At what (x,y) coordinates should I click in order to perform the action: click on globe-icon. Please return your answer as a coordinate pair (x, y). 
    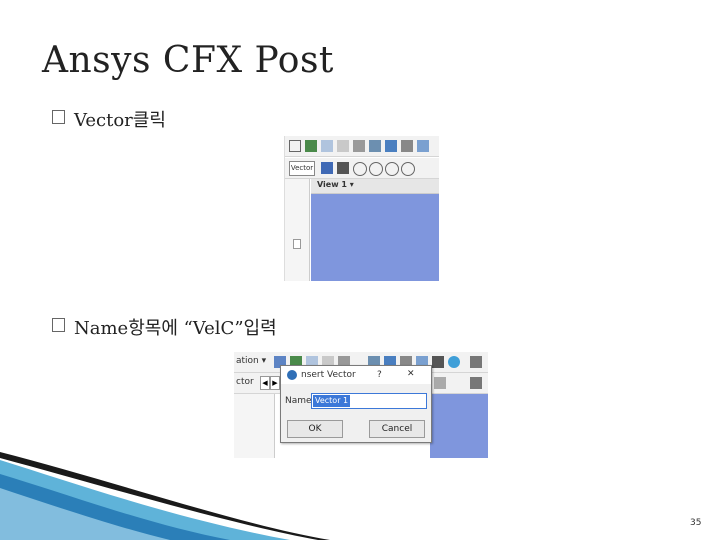
    Looking at the image, I should click on (454, 362).